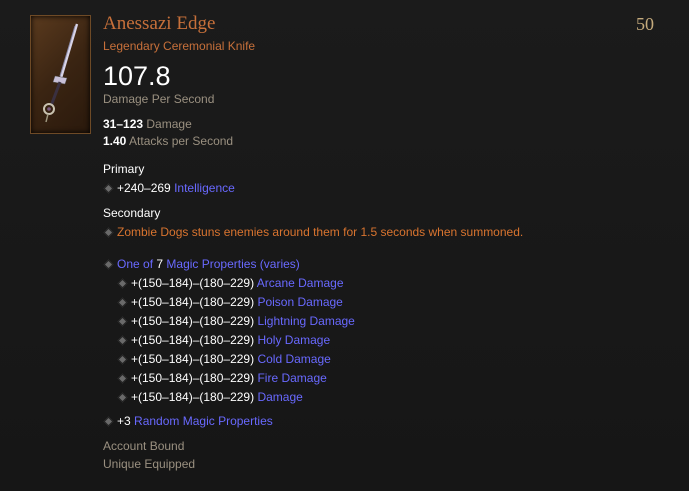 The height and width of the screenshot is (491, 689). Describe the element at coordinates (383, 124) in the screenshot. I see `damage-stat: 31–123 Damage` at that location.